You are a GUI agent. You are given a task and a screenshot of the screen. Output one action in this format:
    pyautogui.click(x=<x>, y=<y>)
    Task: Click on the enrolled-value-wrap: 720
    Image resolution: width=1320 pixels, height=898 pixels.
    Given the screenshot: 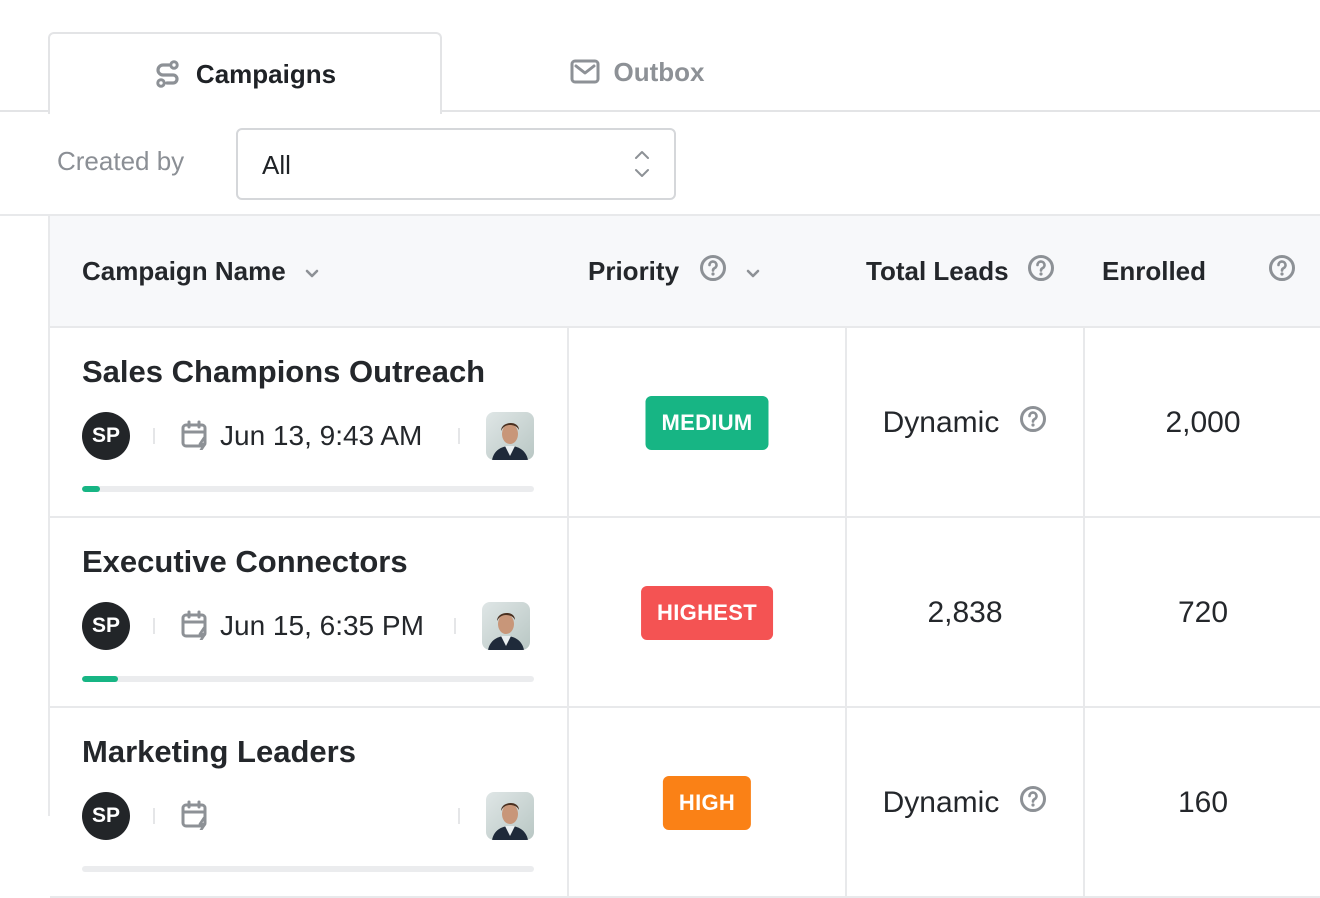 What is the action you would take?
    pyautogui.click(x=1202, y=613)
    